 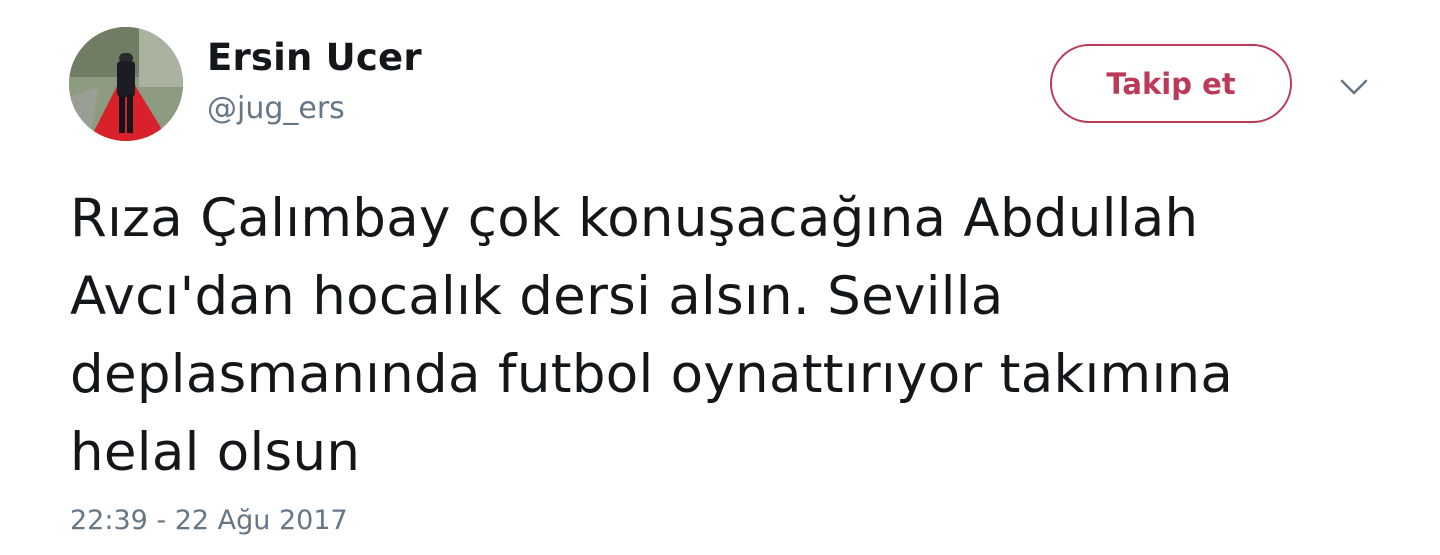 I want to click on display-name: Ersin Ucer, so click(x=314, y=58).